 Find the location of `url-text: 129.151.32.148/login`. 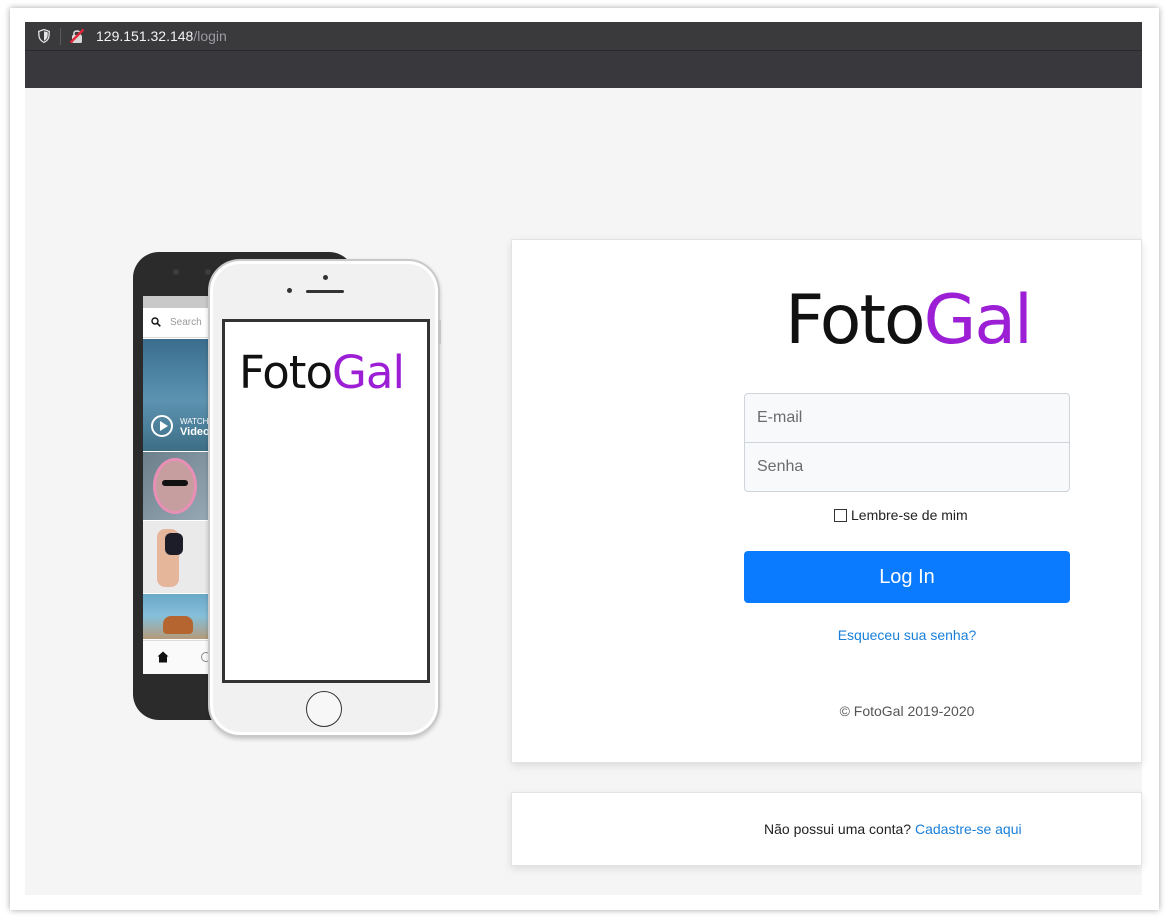

url-text: 129.151.32.148/login is located at coordinates (161, 36).